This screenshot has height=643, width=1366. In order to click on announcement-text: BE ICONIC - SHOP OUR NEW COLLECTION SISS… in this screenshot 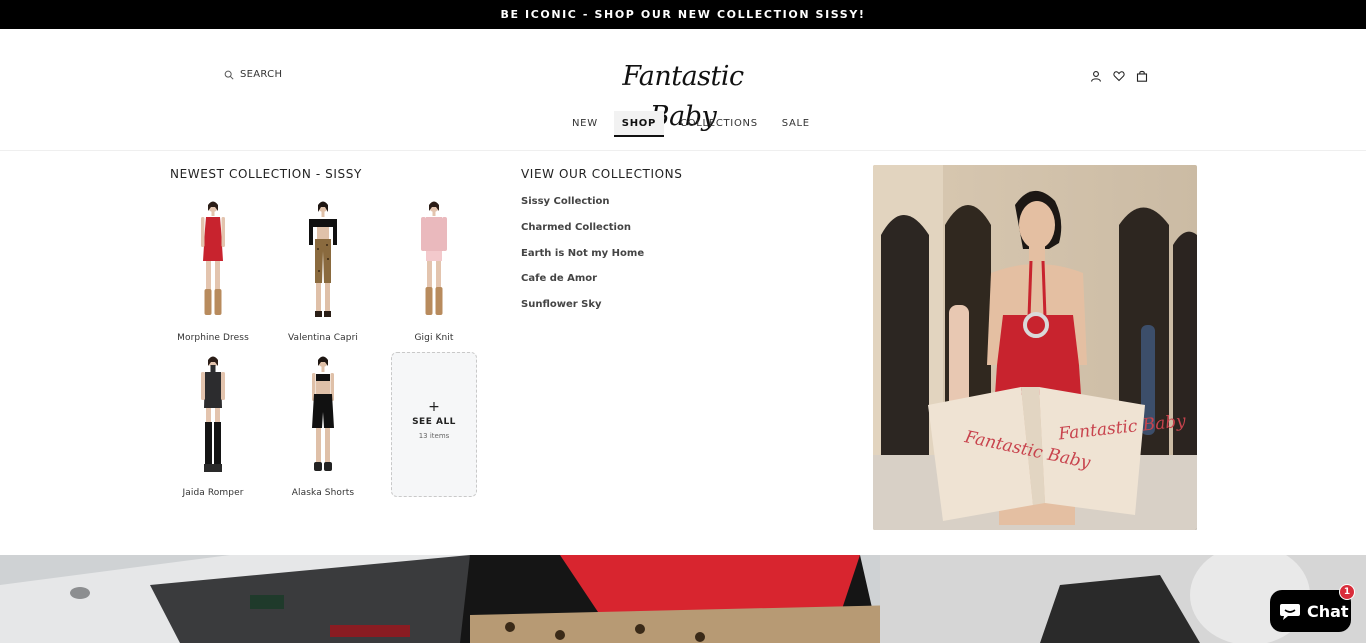, I will do `click(683, 14)`.